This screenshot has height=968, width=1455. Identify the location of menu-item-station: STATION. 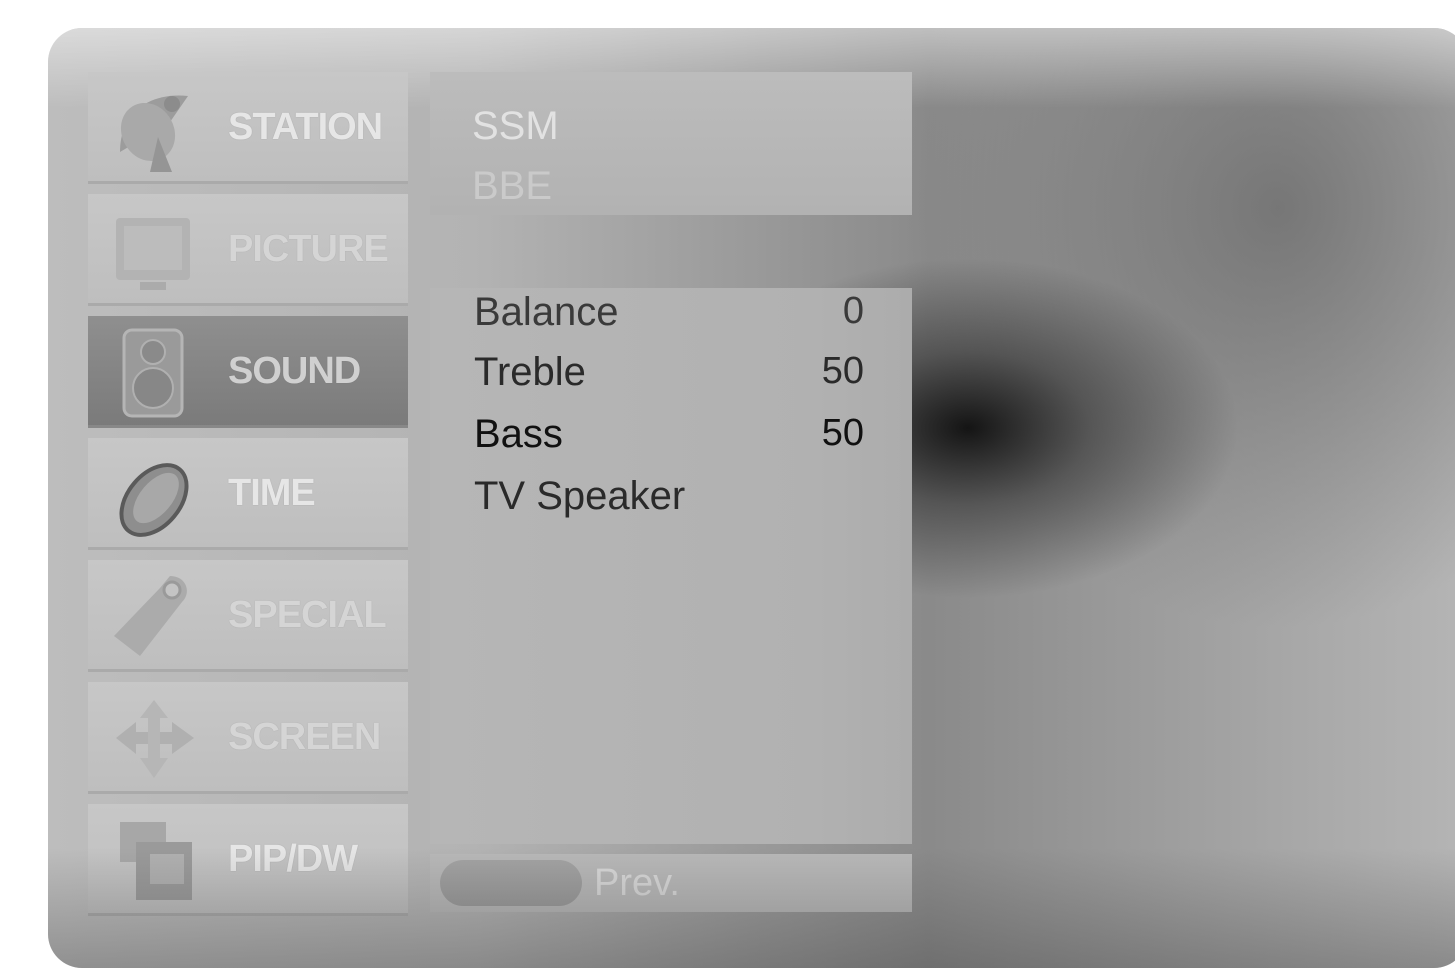
(248, 128).